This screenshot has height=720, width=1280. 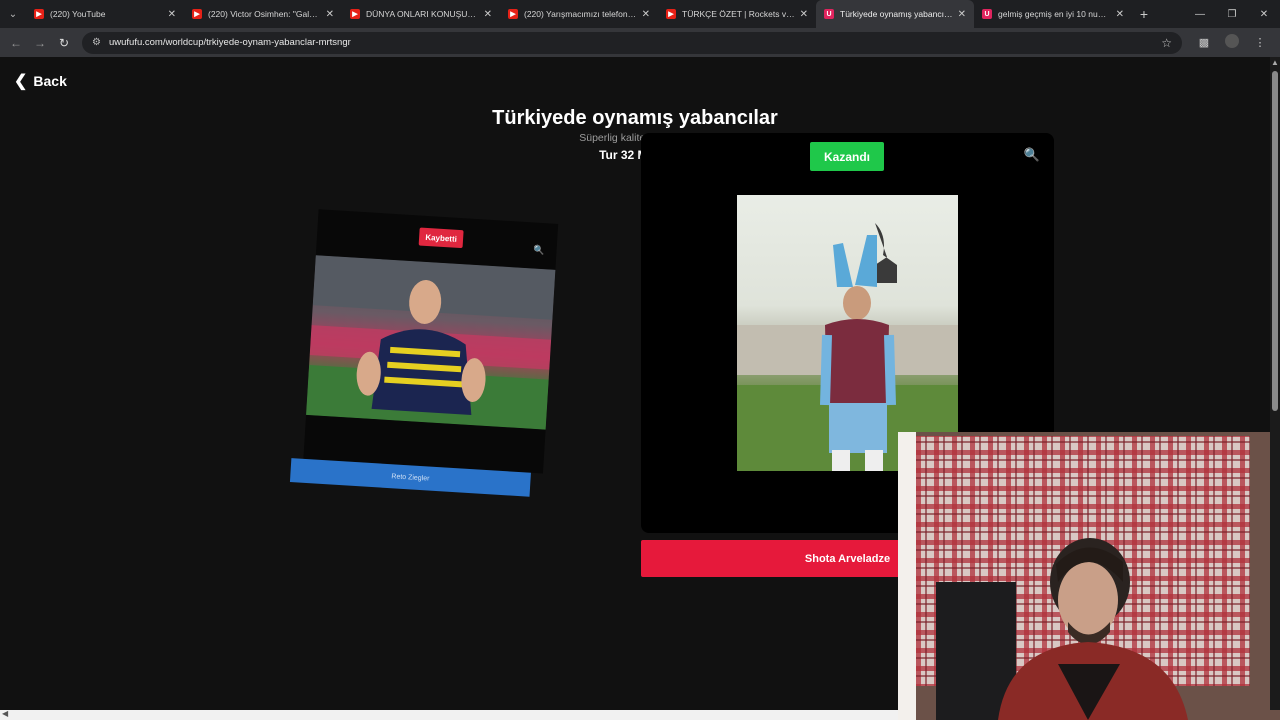 What do you see at coordinates (1264, 14) in the screenshot?
I see `close-window-icon: ✕` at bounding box center [1264, 14].